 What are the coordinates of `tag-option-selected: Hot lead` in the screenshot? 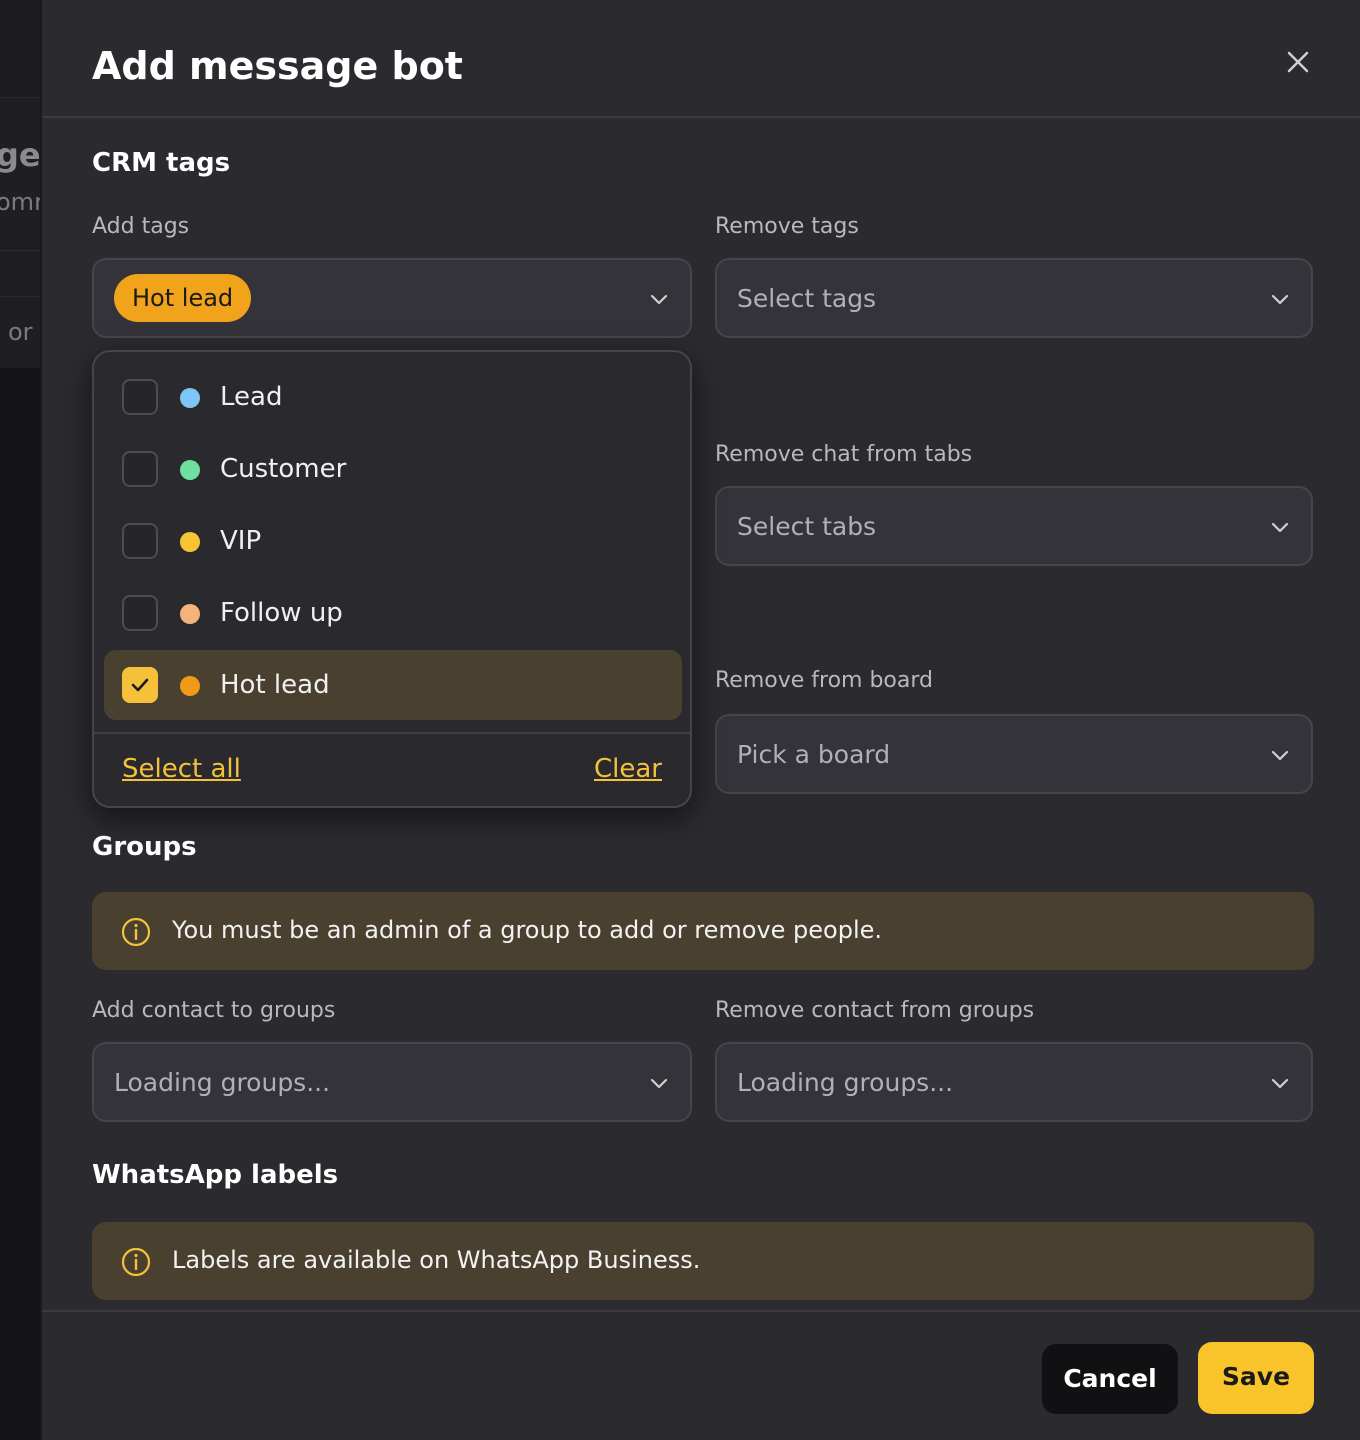 It's located at (393, 685).